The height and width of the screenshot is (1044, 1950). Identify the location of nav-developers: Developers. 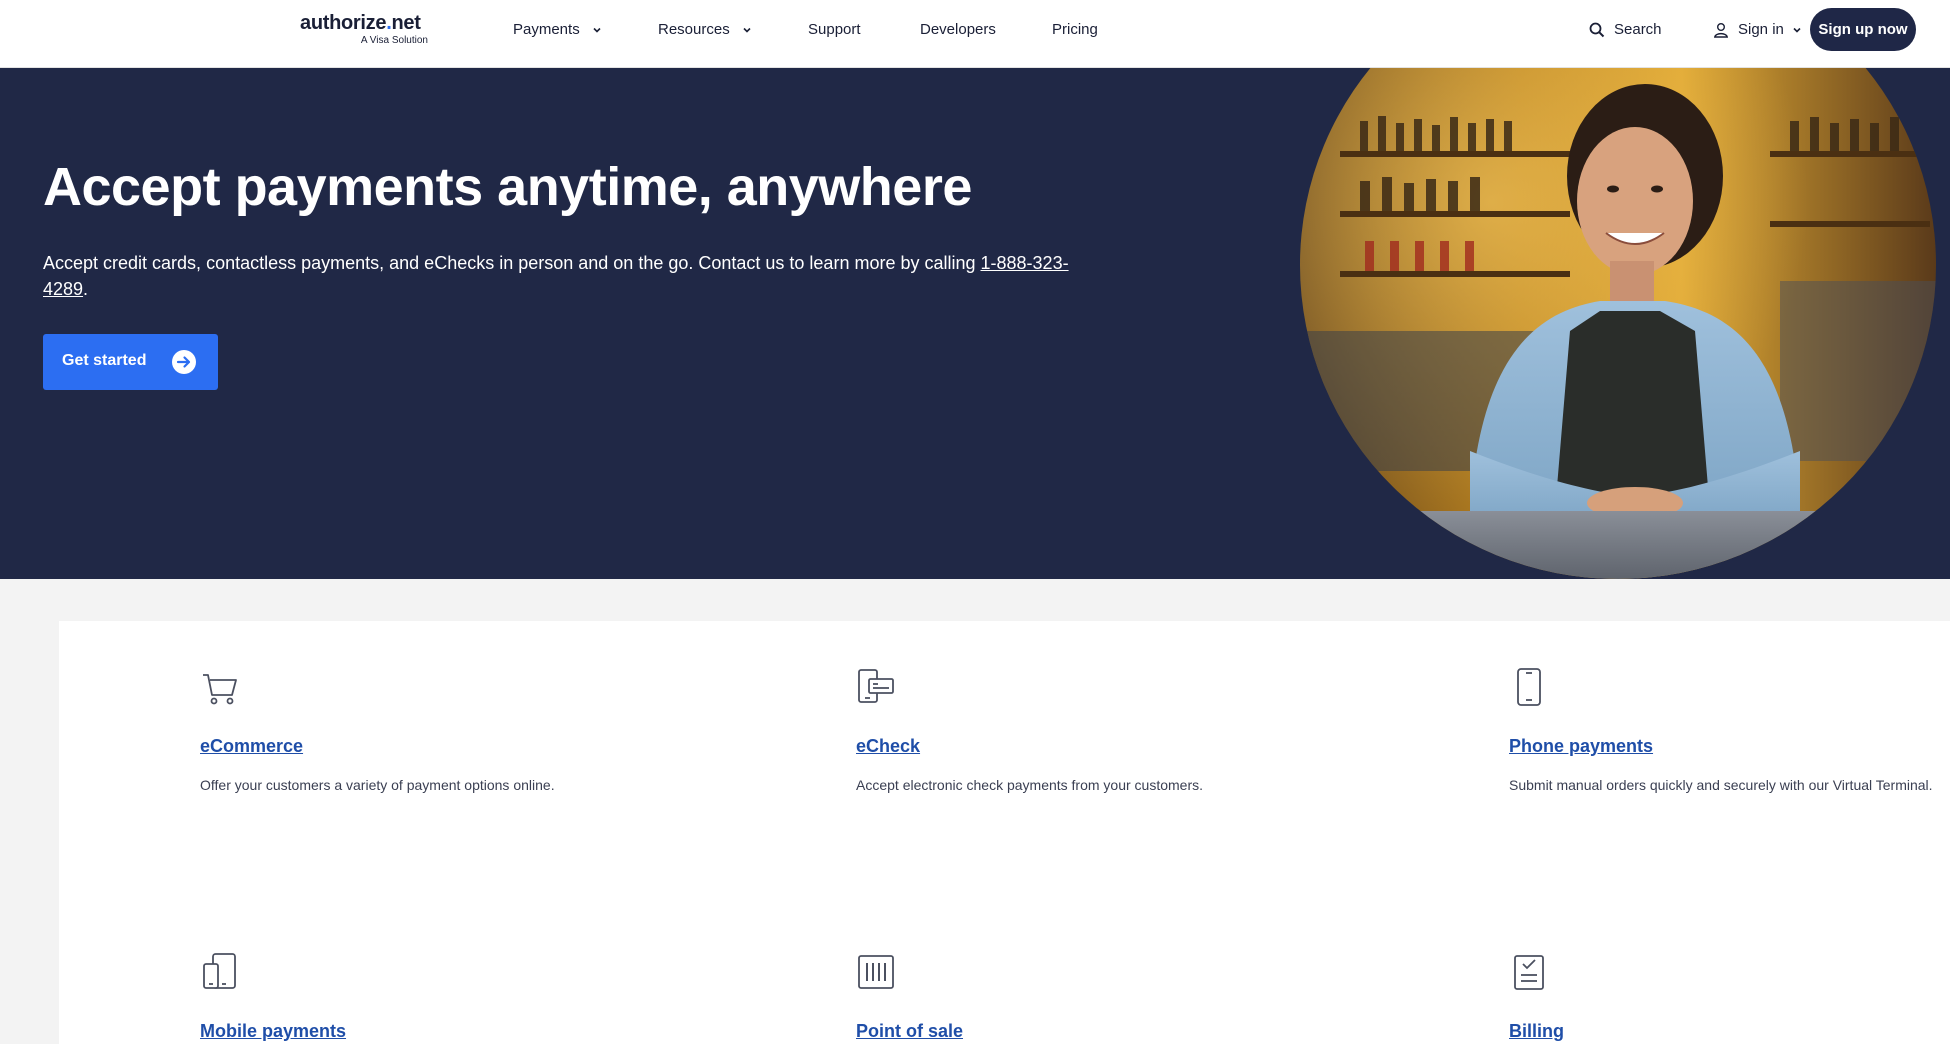
(958, 29).